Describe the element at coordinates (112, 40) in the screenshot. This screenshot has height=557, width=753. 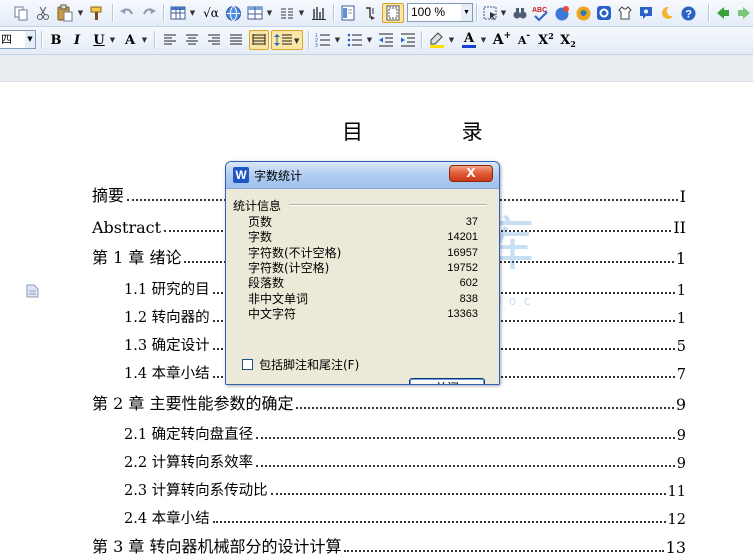
I see `underline-dropdown-arrow: ▼` at that location.